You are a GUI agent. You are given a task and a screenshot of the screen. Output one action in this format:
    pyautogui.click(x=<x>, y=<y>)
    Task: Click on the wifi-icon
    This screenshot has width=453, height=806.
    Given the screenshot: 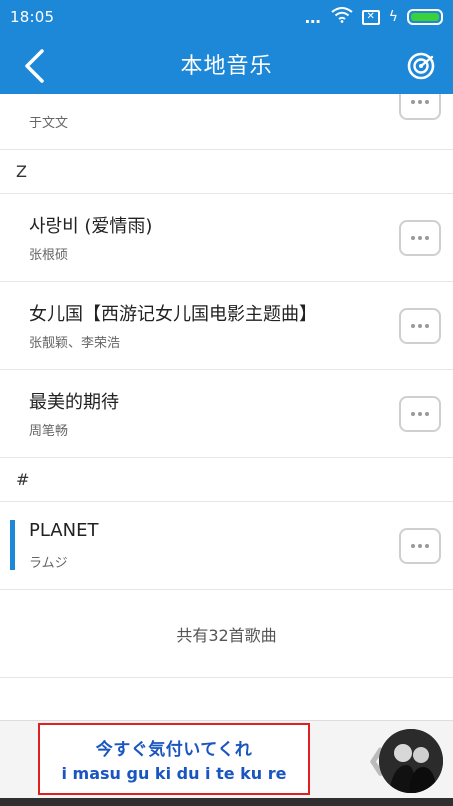 What is the action you would take?
    pyautogui.click(x=342, y=17)
    